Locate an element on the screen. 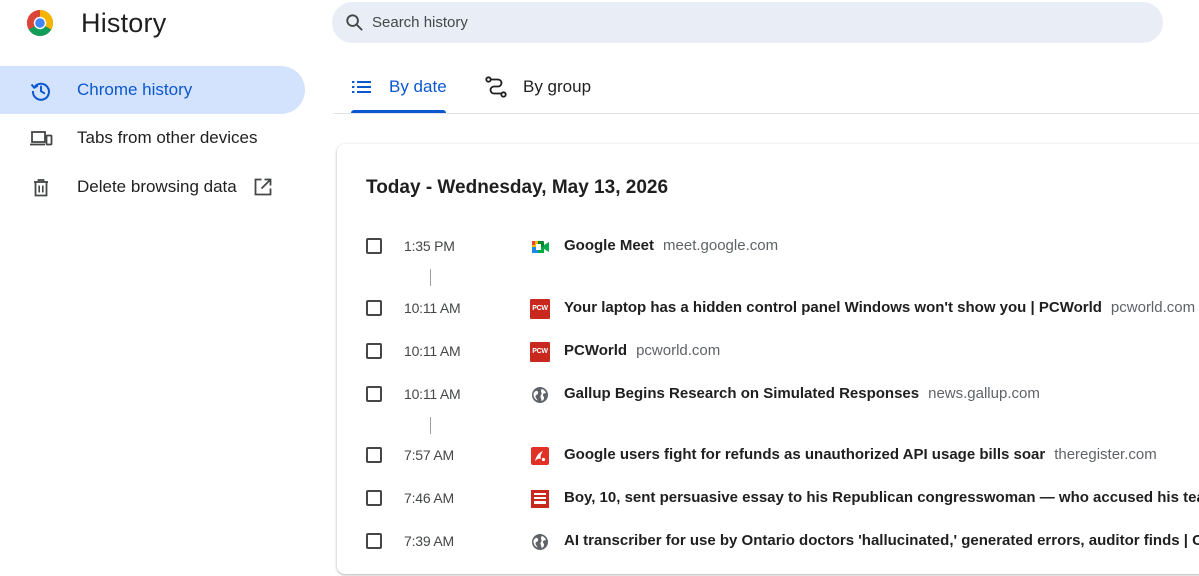 The width and height of the screenshot is (1199, 576). tab-by-date: By date is located at coordinates (399, 90).